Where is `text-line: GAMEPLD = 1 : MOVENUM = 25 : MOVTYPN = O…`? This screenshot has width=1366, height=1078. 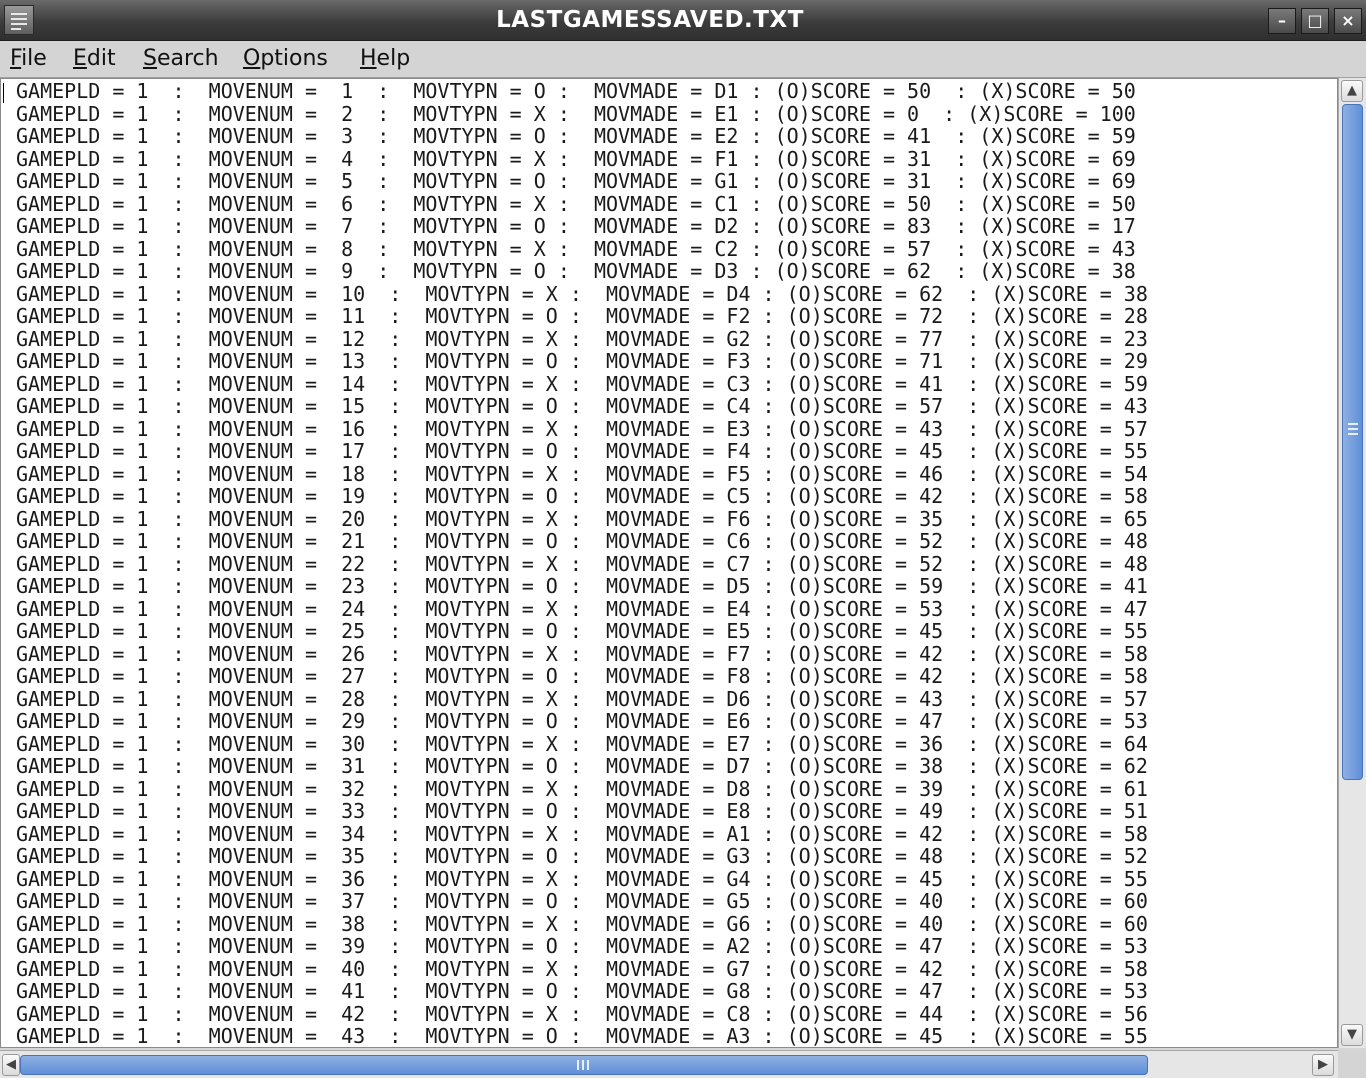 text-line: GAMEPLD = 1 : MOVENUM = 25 : MOVTYPN = O… is located at coordinates (582, 631).